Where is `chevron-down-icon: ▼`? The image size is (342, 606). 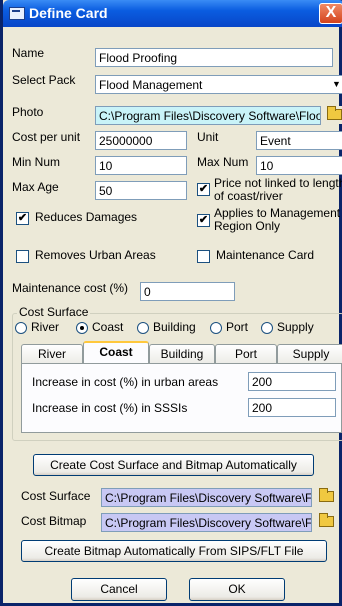 chevron-down-icon: ▼ is located at coordinates (334, 84).